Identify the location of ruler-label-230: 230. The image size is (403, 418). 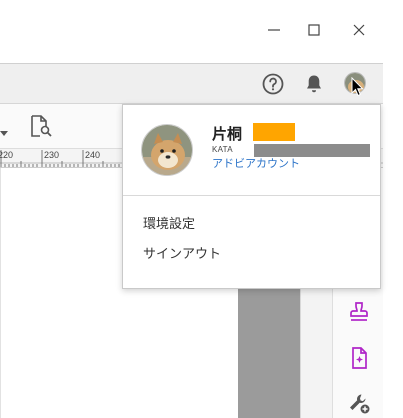
(51, 155).